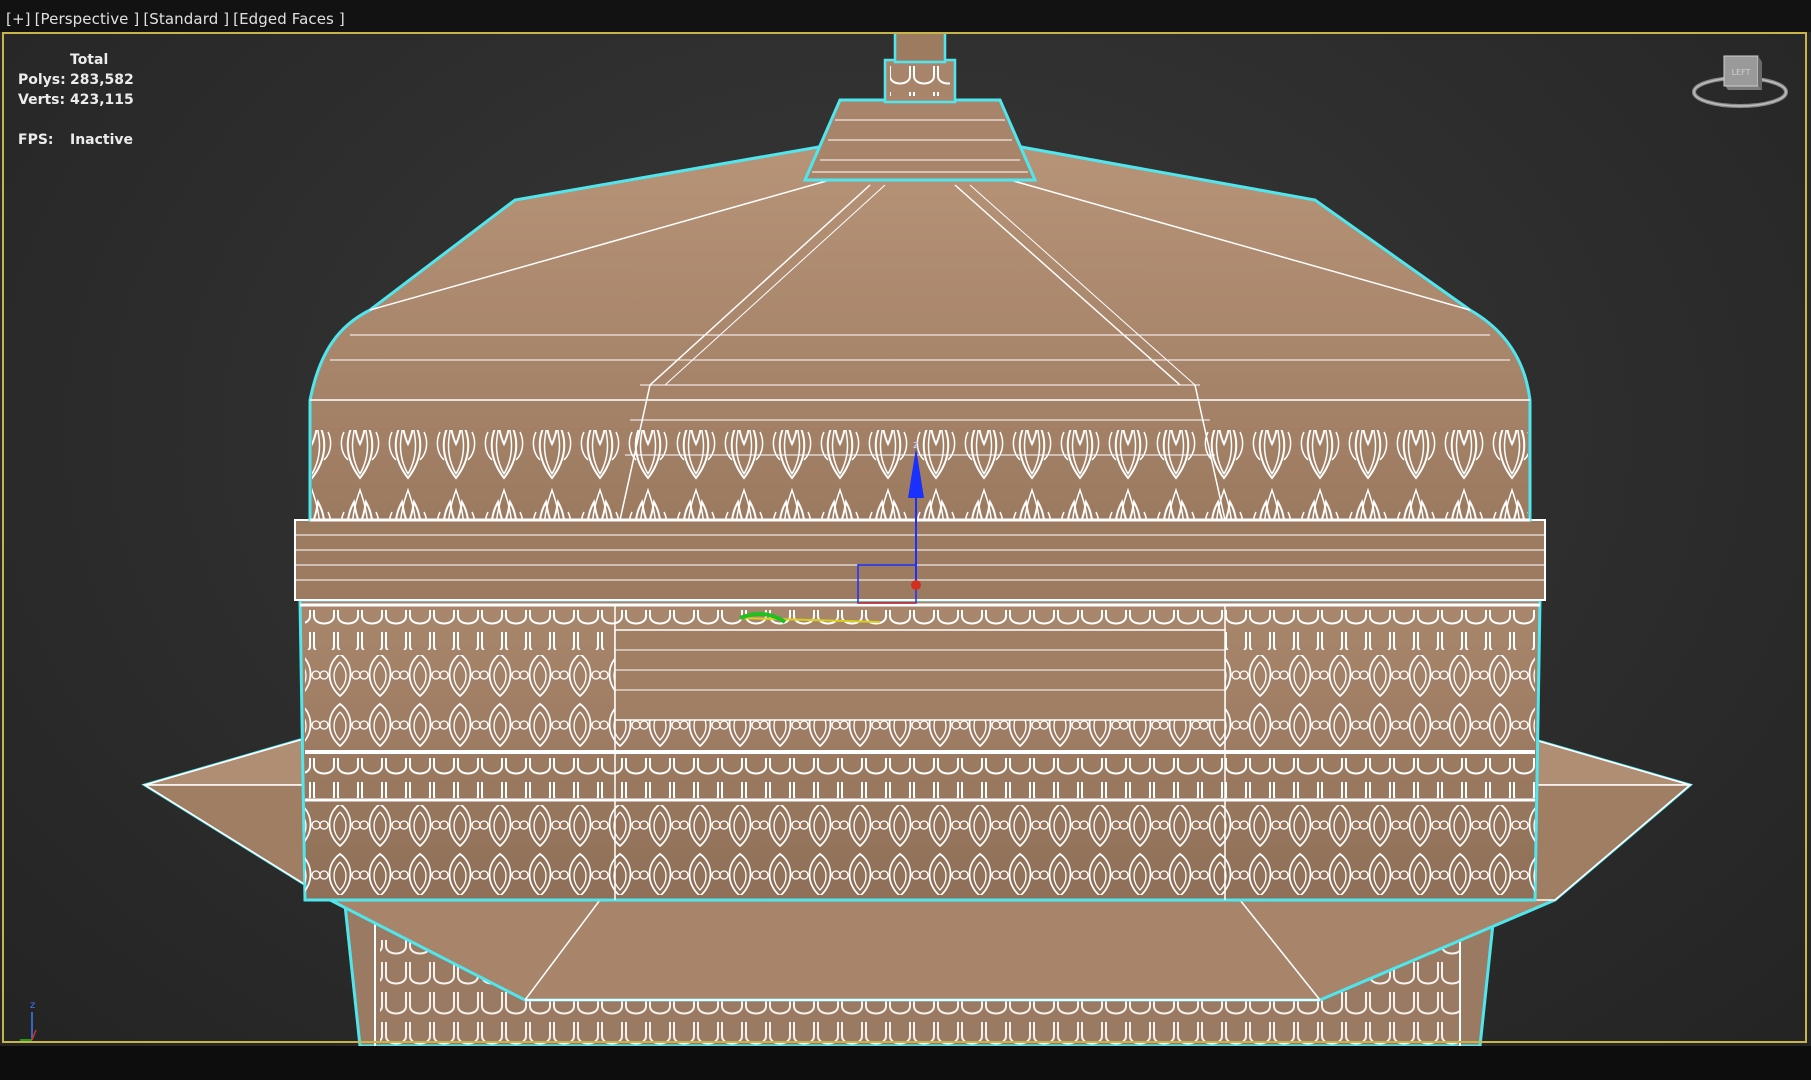 The width and height of the screenshot is (1811, 1080). I want to click on fps-value: Inactive, so click(102, 140).